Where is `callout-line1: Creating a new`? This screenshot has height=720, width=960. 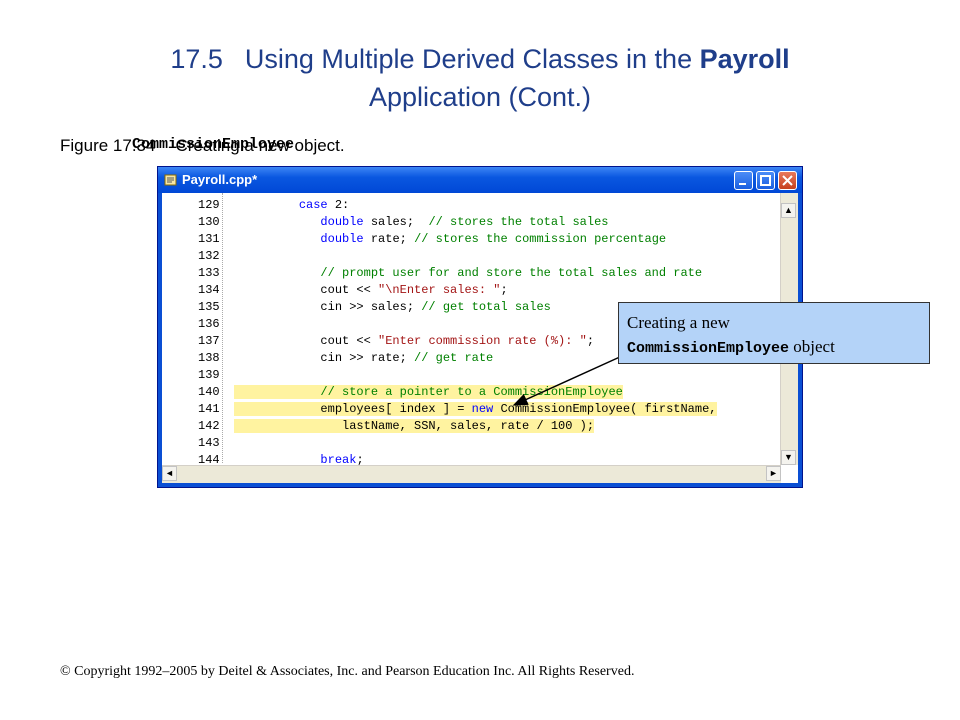 callout-line1: Creating a new is located at coordinates (678, 322).